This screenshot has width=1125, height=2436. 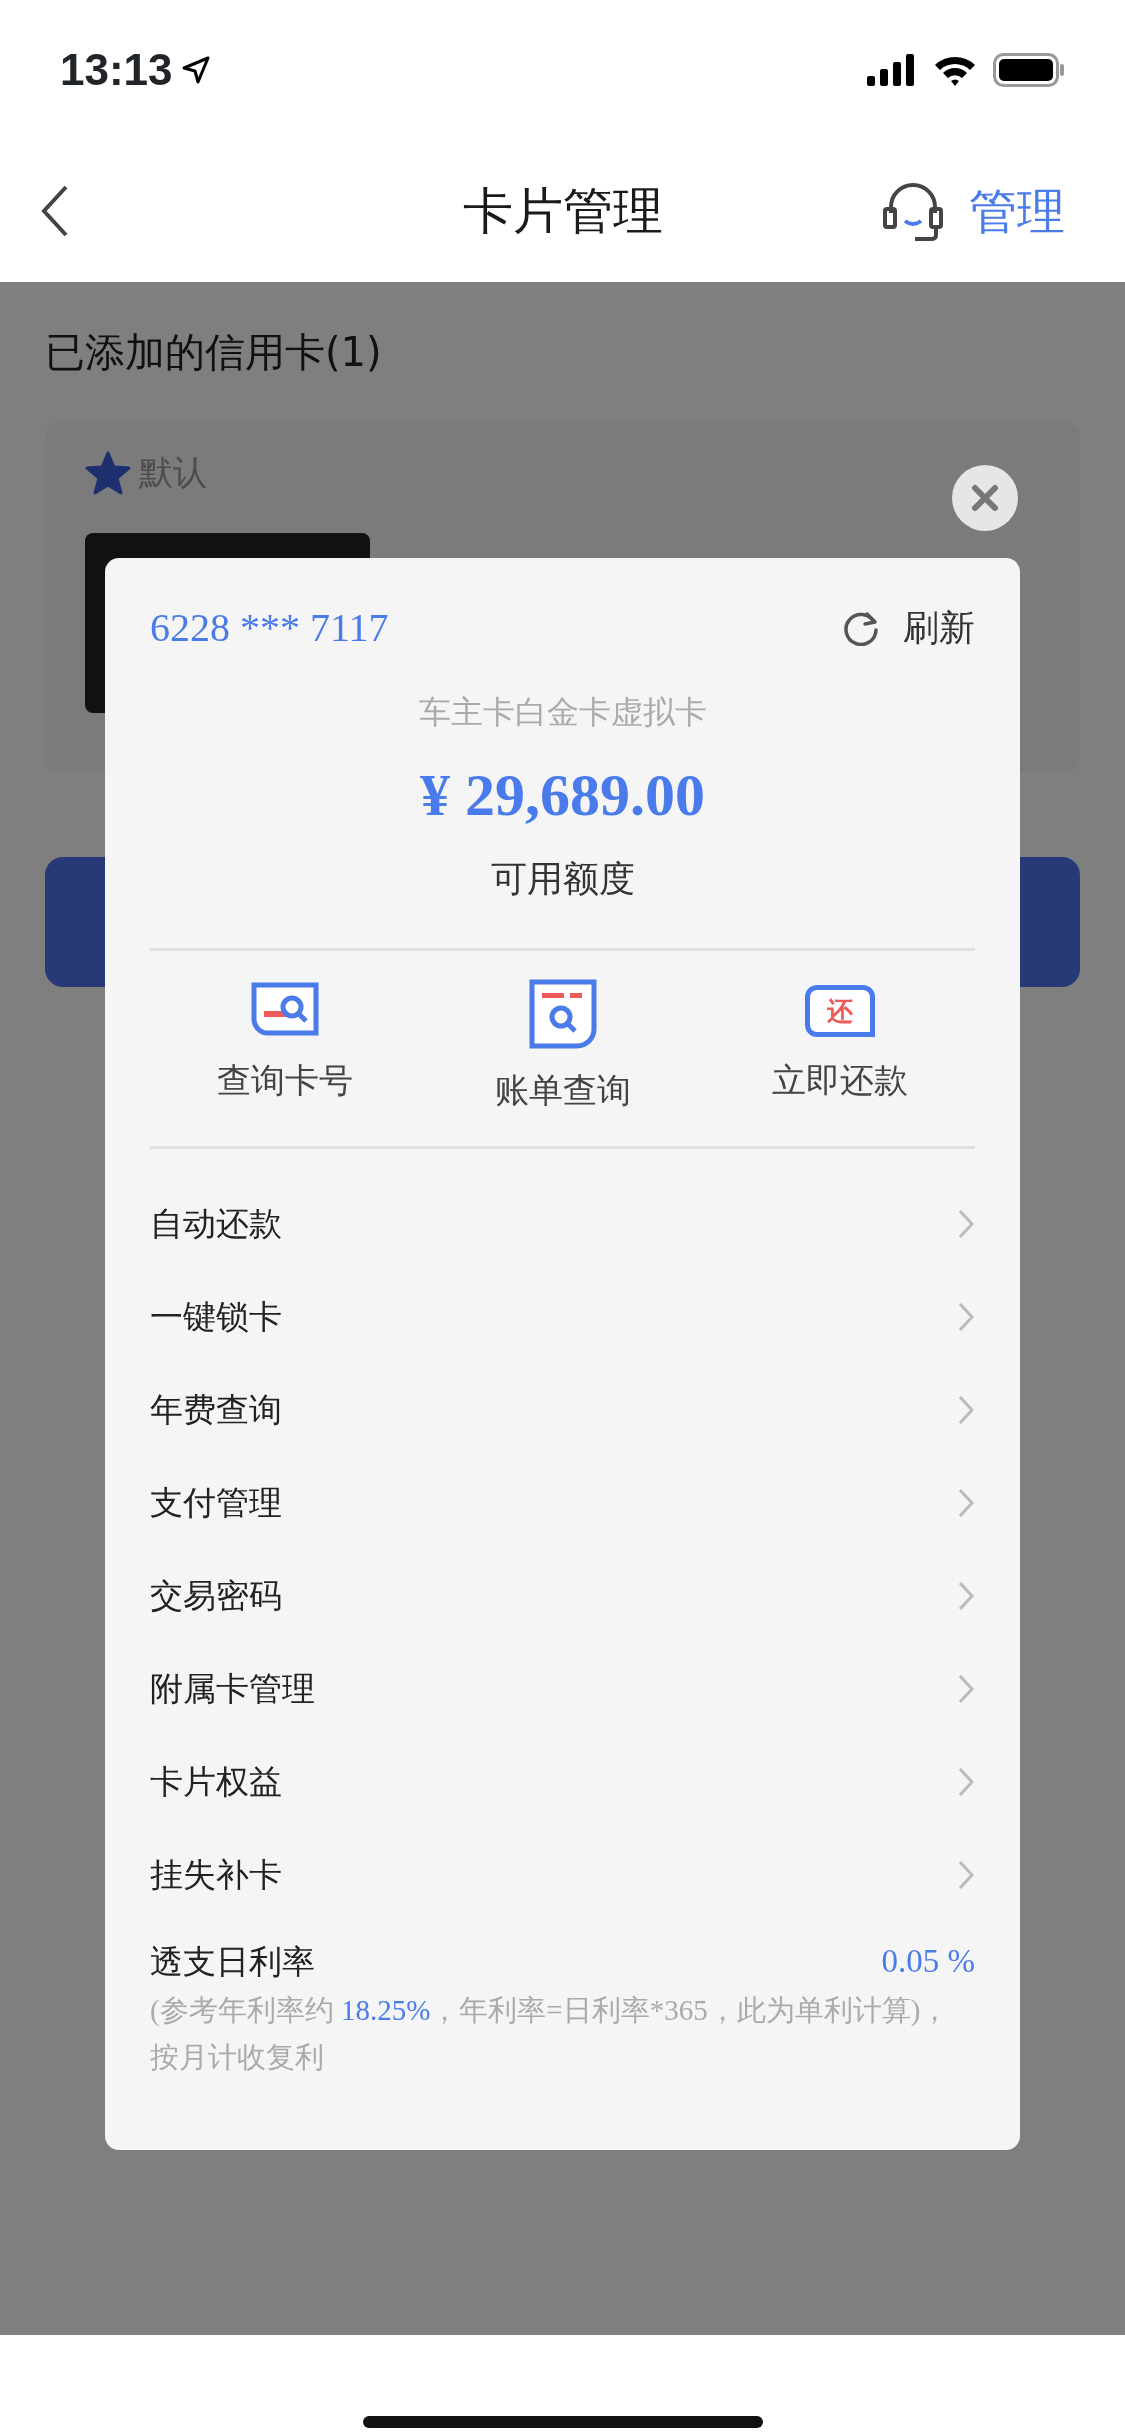 I want to click on back-button, so click(x=55, y=211).